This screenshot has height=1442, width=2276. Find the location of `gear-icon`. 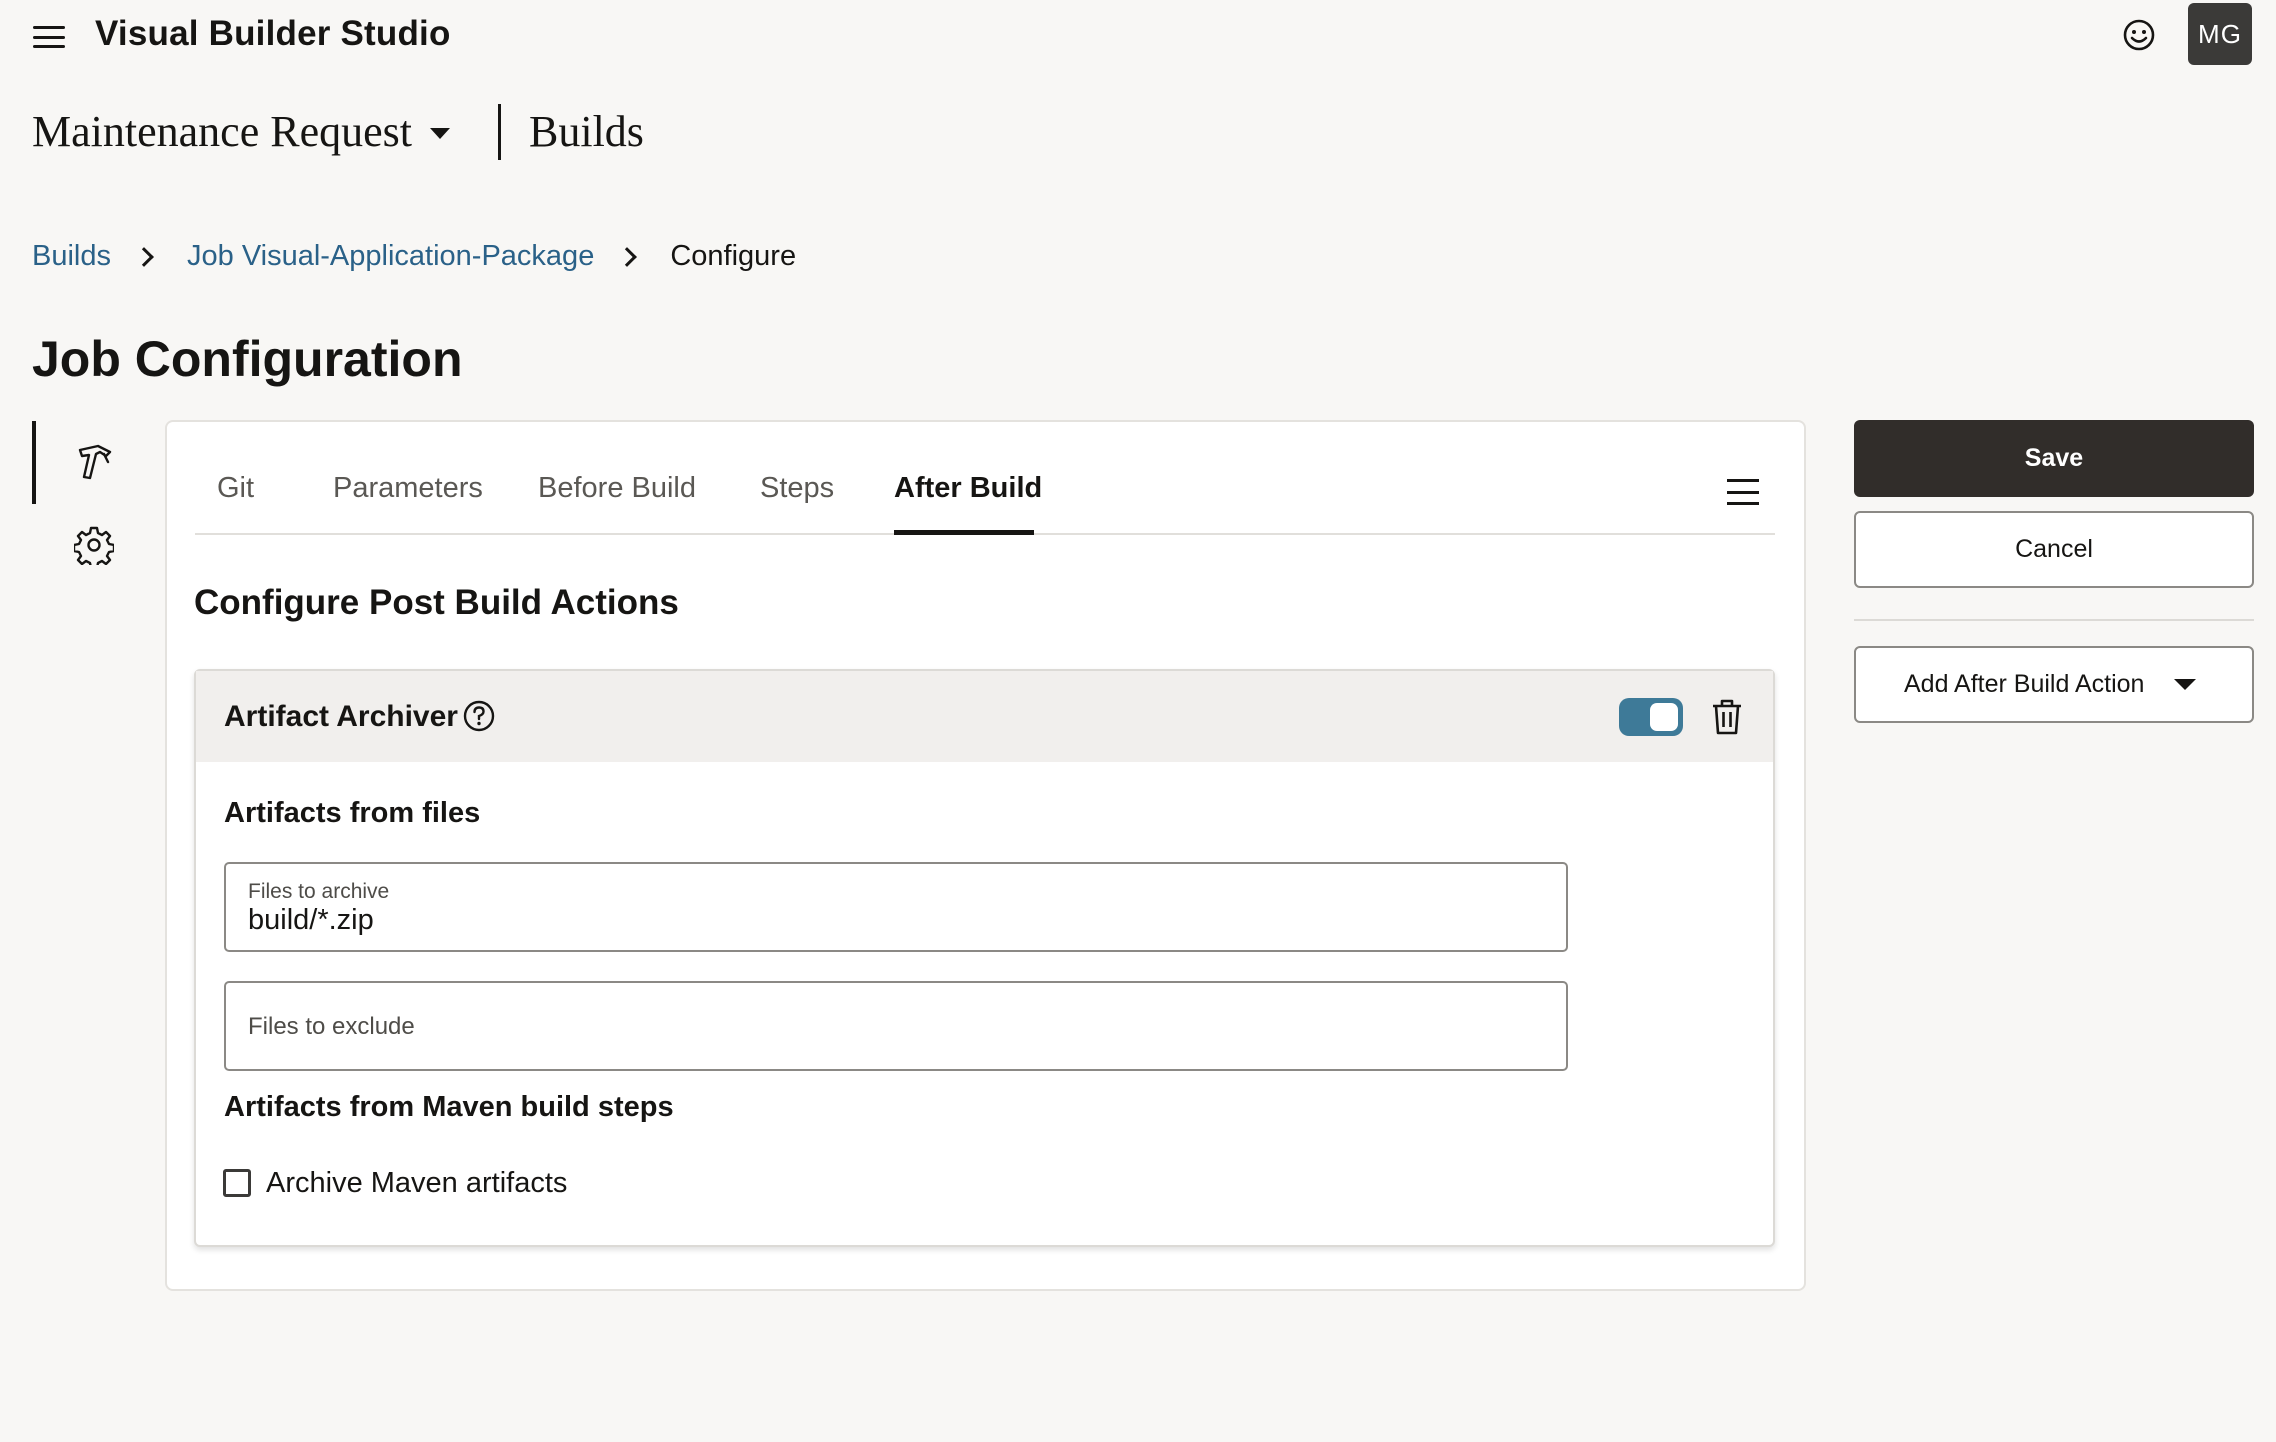

gear-icon is located at coordinates (94, 545).